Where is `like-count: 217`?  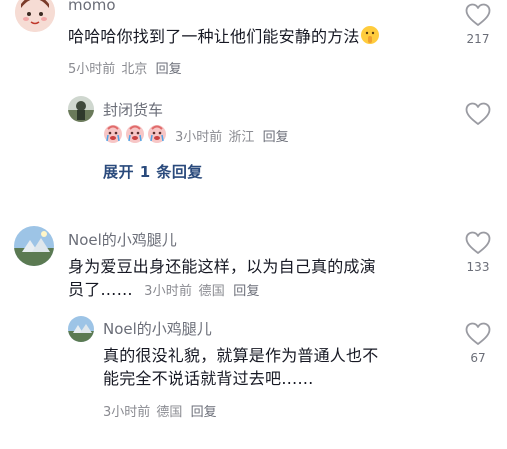
like-count: 217 is located at coordinates (478, 39).